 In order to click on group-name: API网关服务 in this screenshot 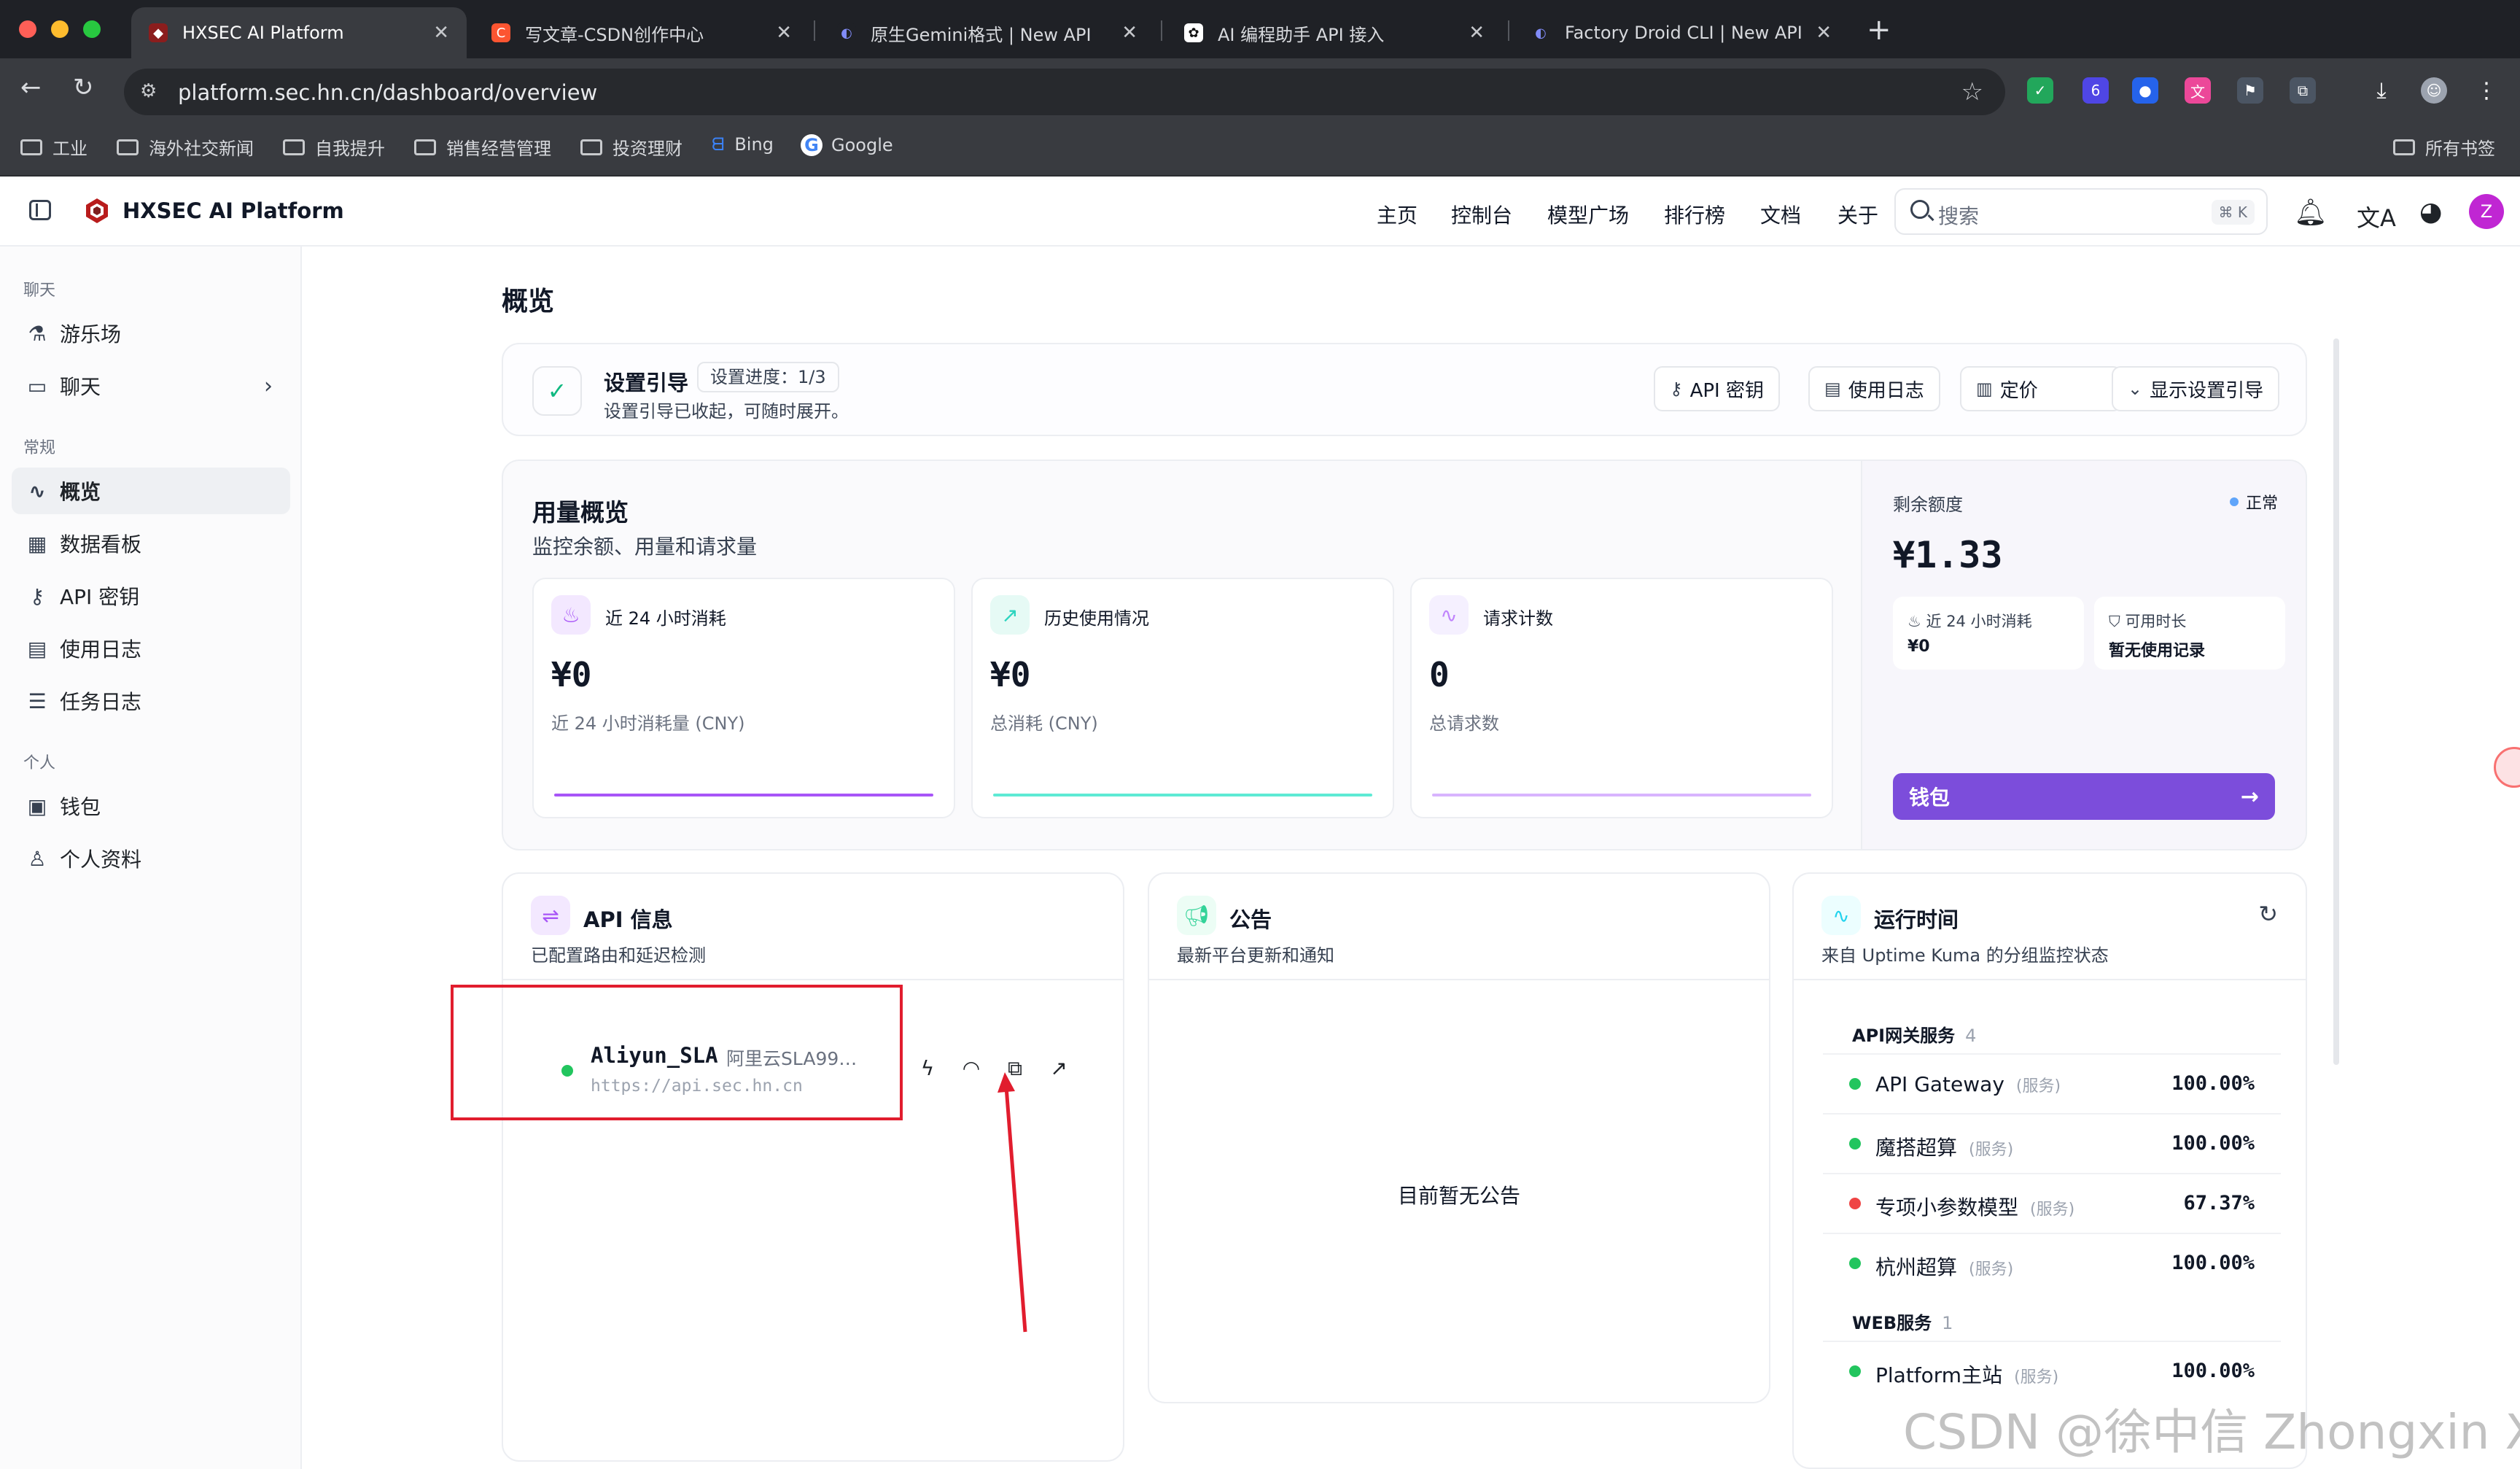, I will do `click(1904, 1036)`.